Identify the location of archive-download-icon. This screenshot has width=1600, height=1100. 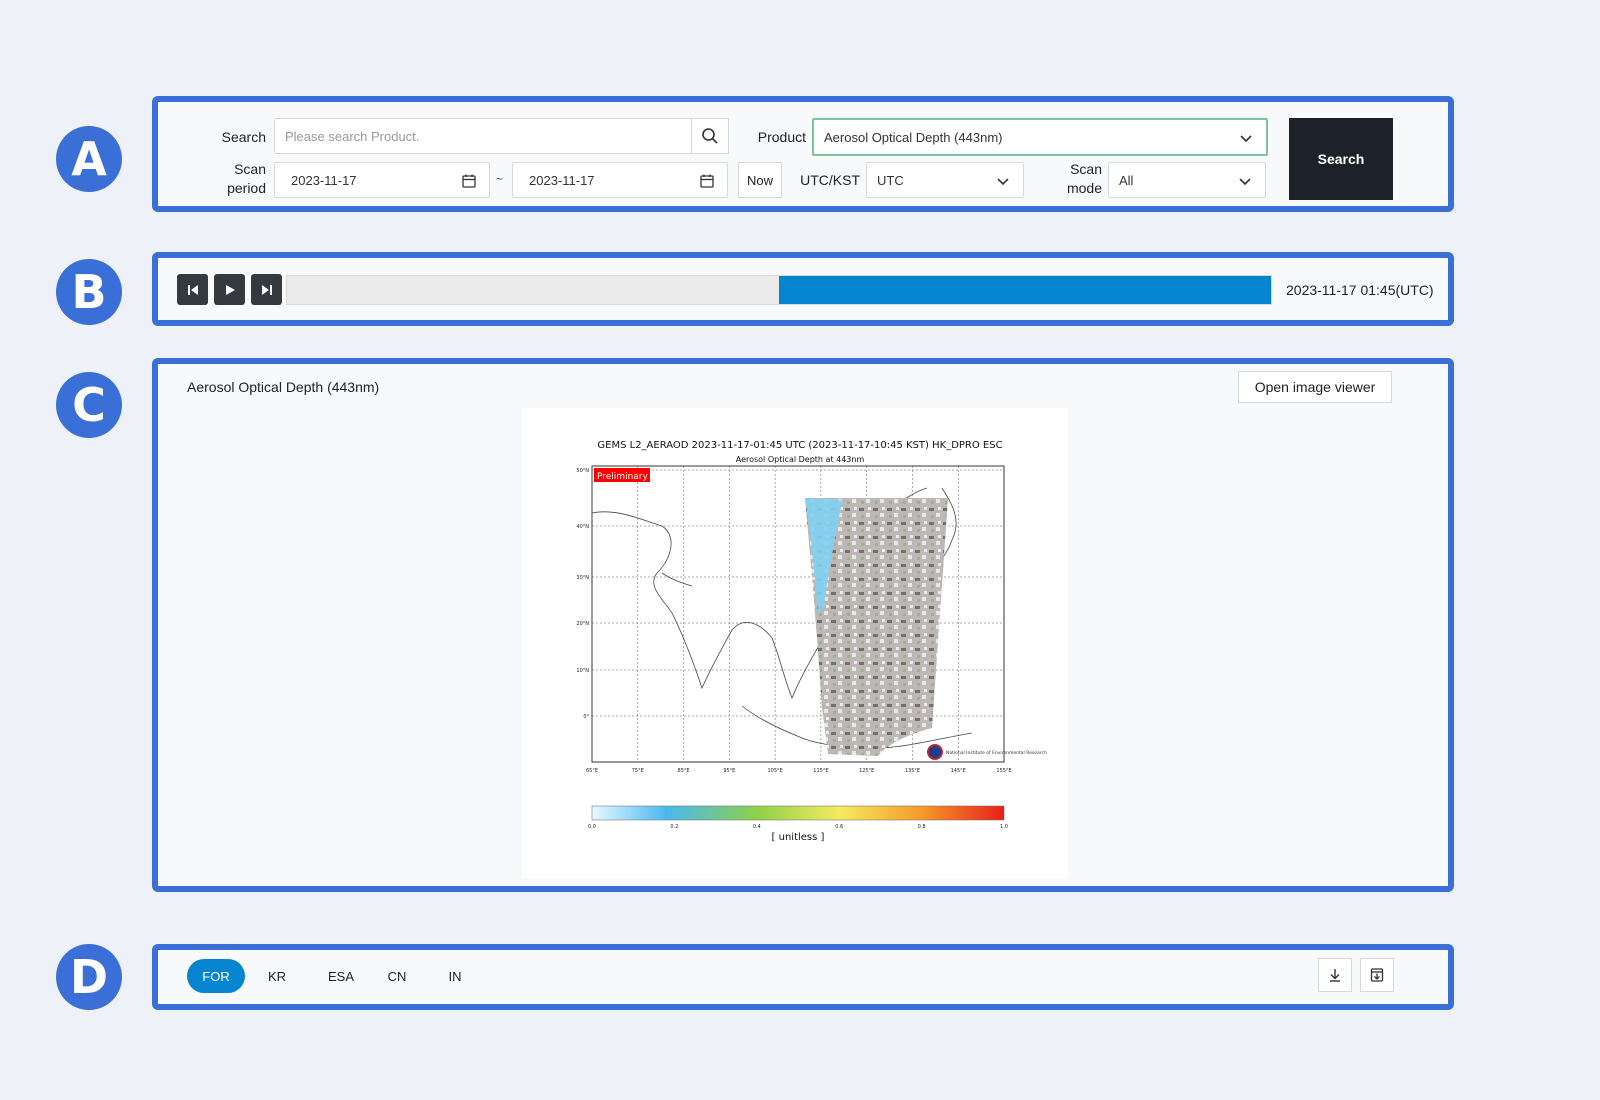
(1377, 975).